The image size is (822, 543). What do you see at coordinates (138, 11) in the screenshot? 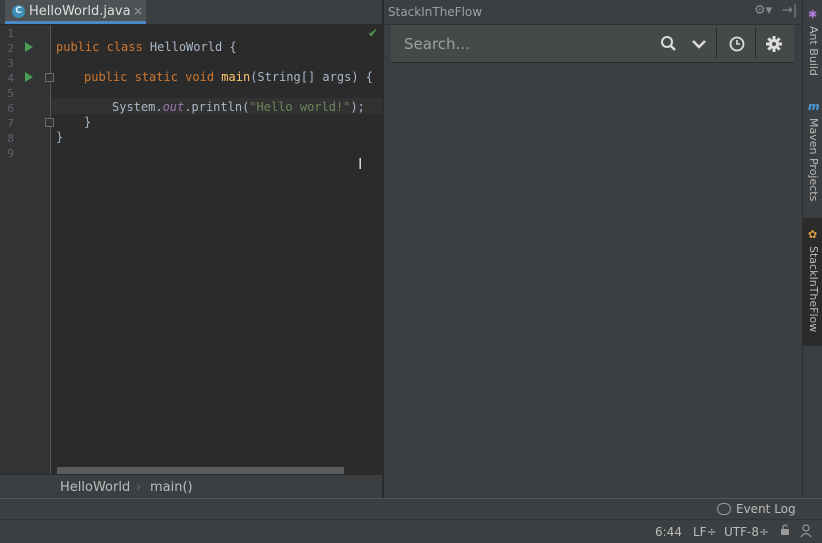
I see `close-icon: ×` at bounding box center [138, 11].